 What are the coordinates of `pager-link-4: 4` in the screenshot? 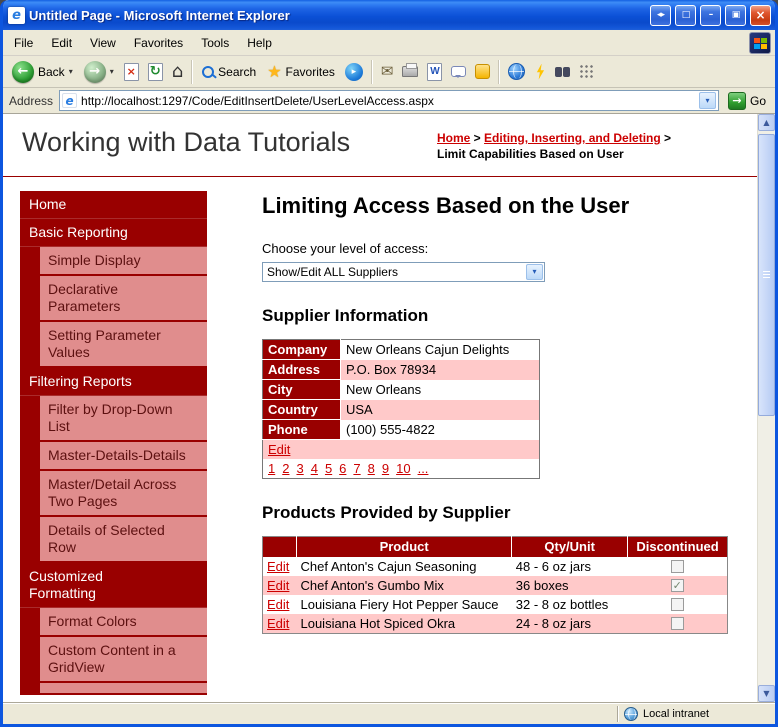 It's located at (314, 468).